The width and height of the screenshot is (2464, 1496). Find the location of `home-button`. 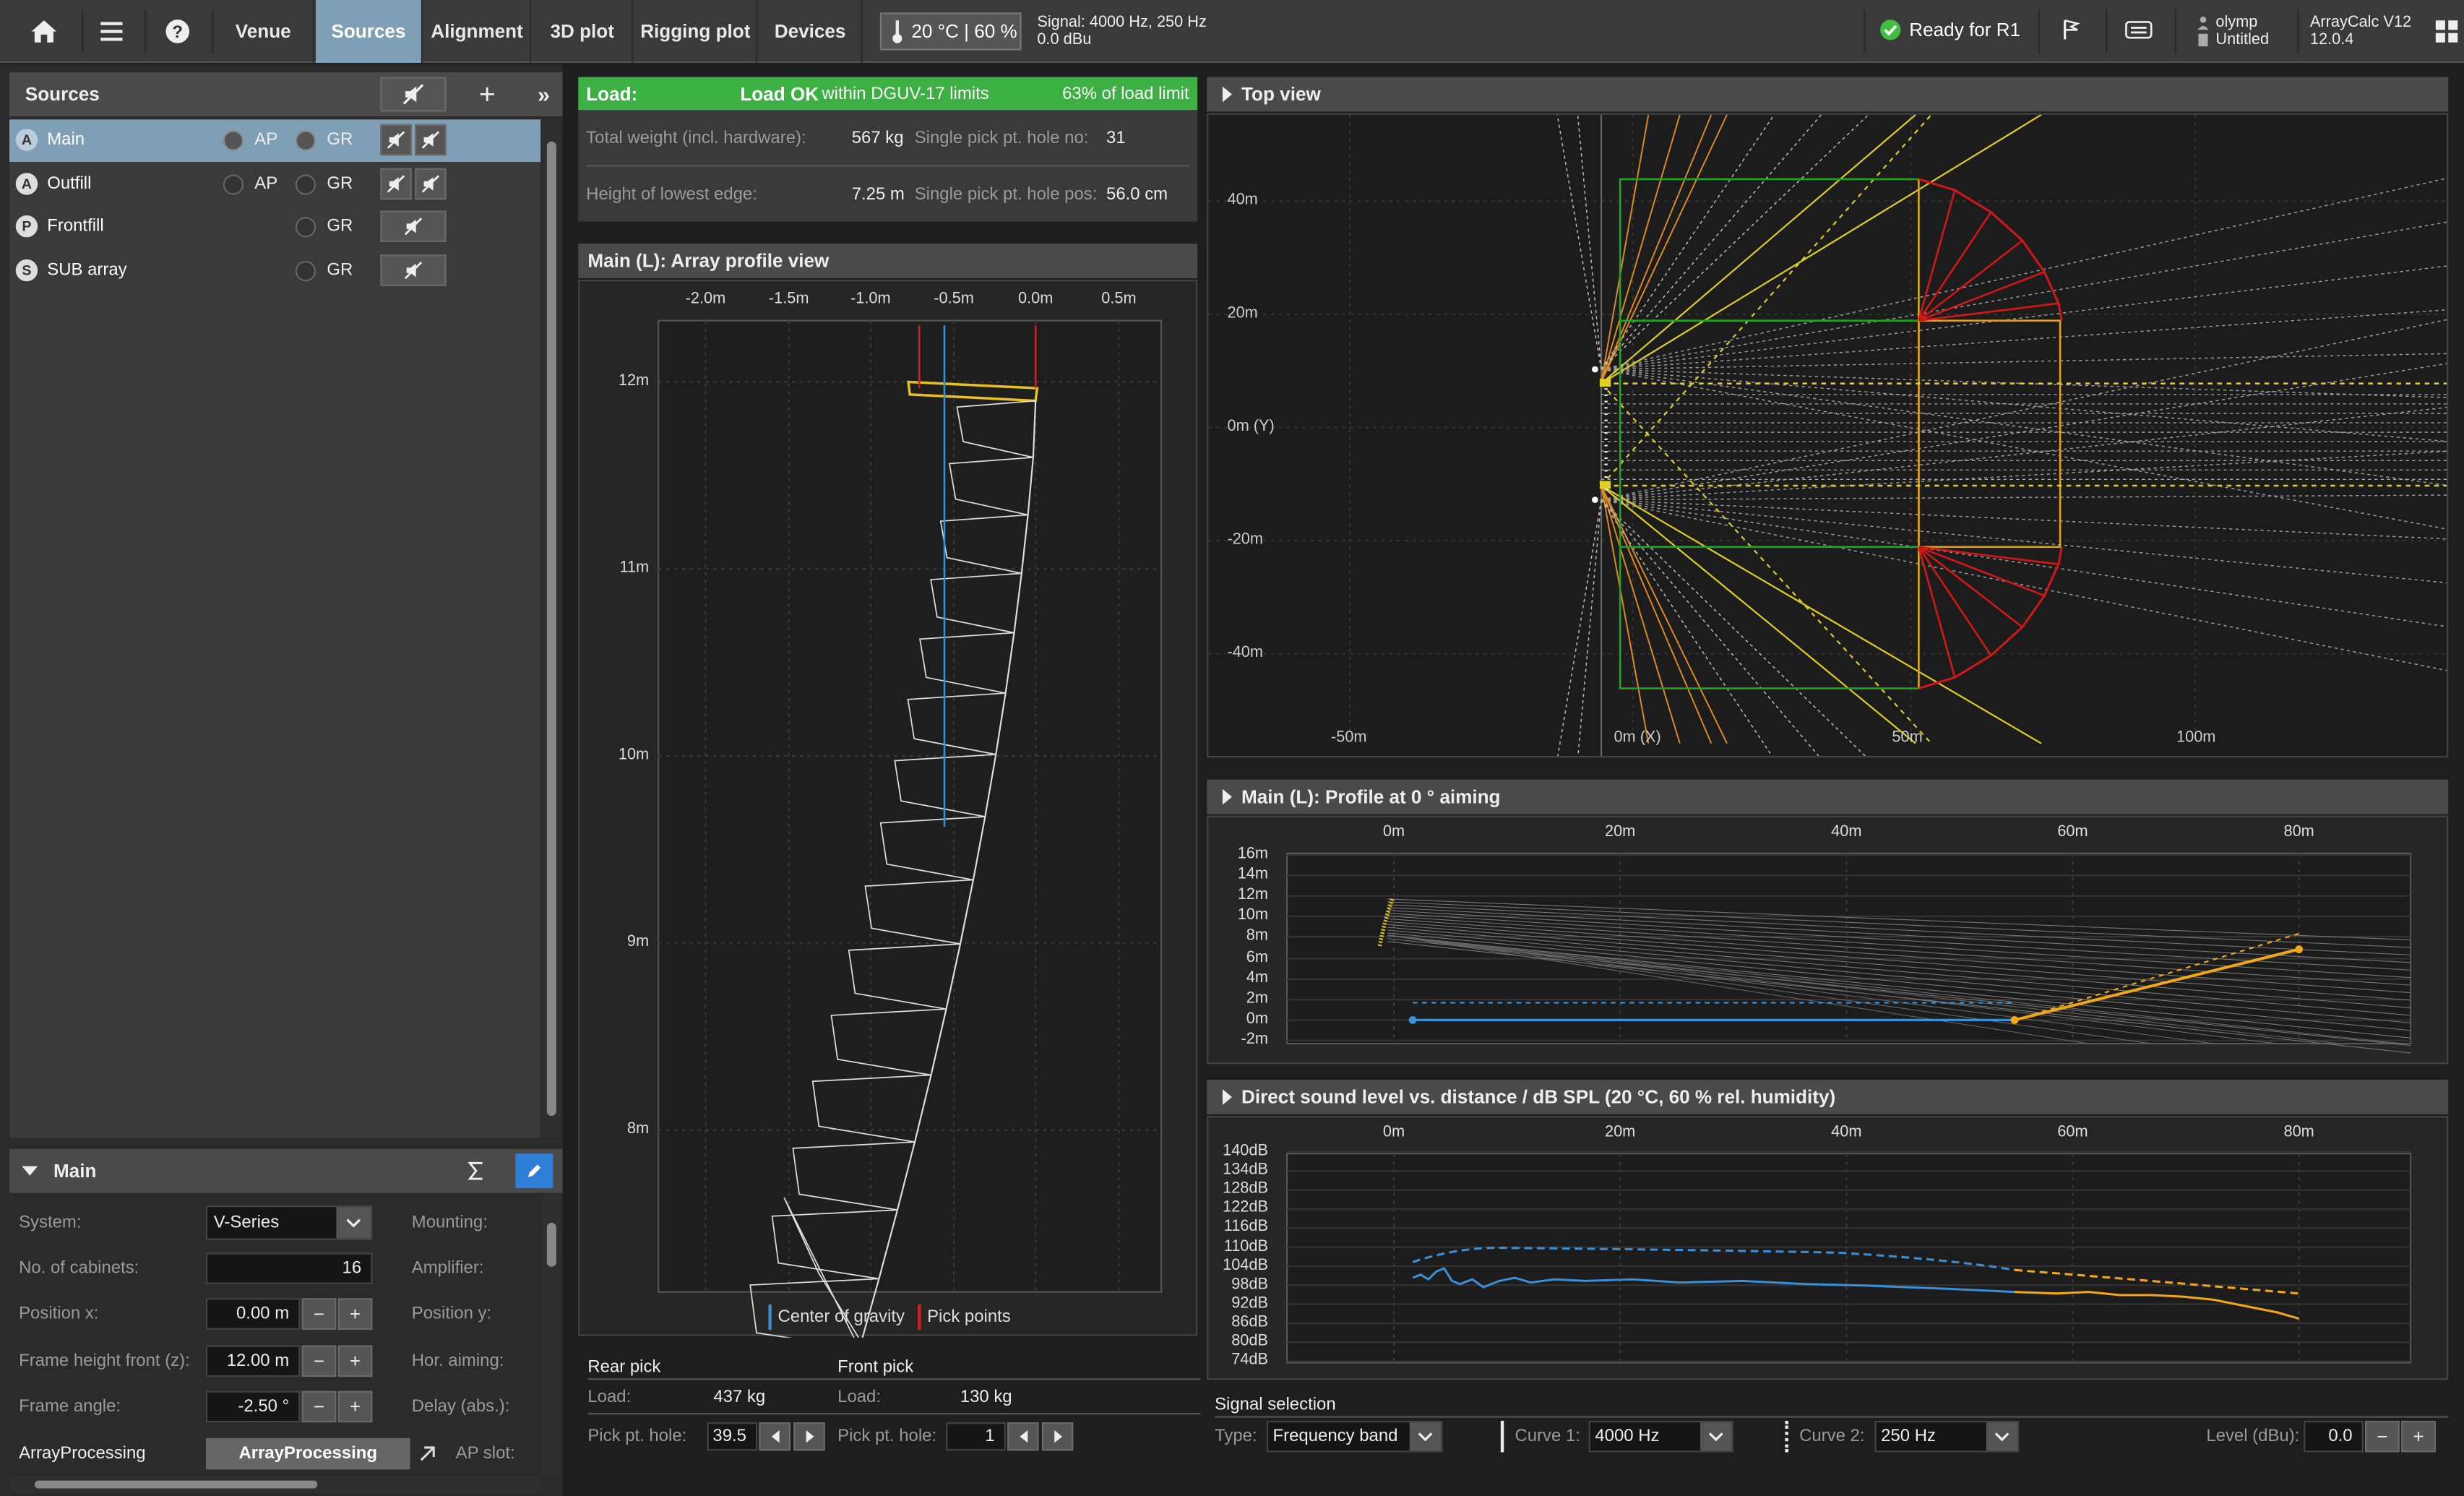

home-button is located at coordinates (43, 31).